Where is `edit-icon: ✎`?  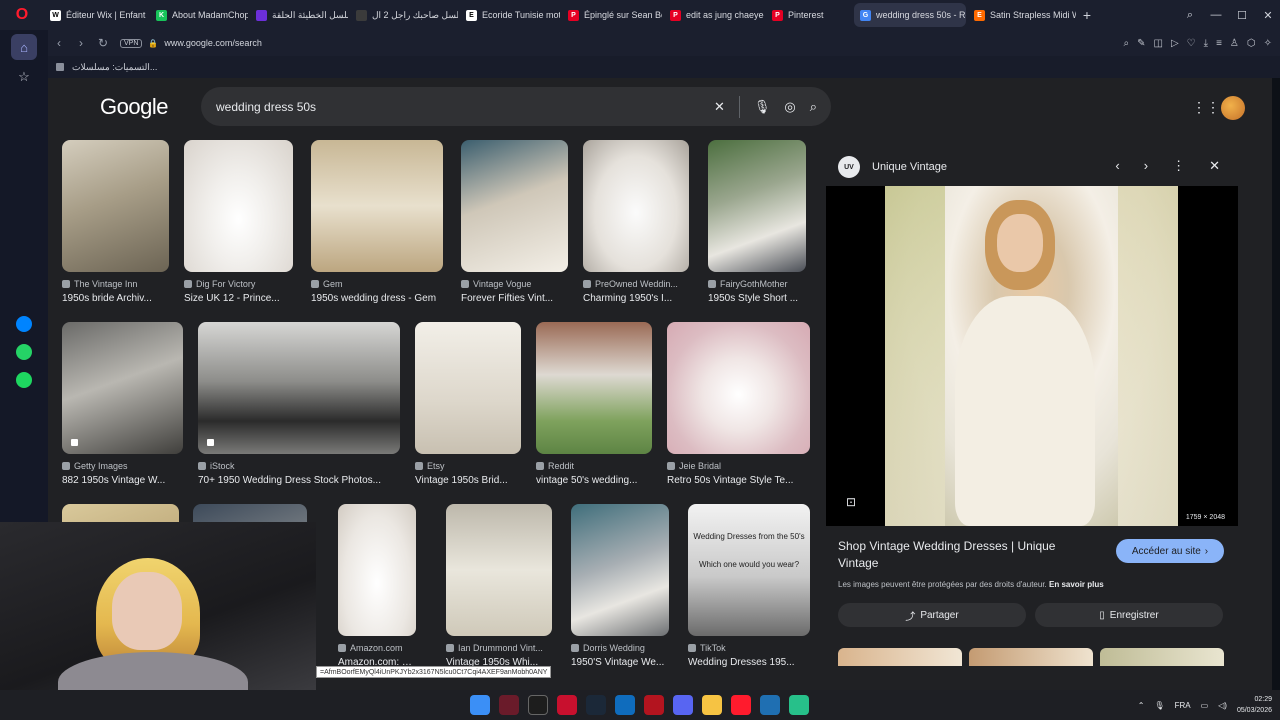 edit-icon: ✎ is located at coordinates (1141, 43).